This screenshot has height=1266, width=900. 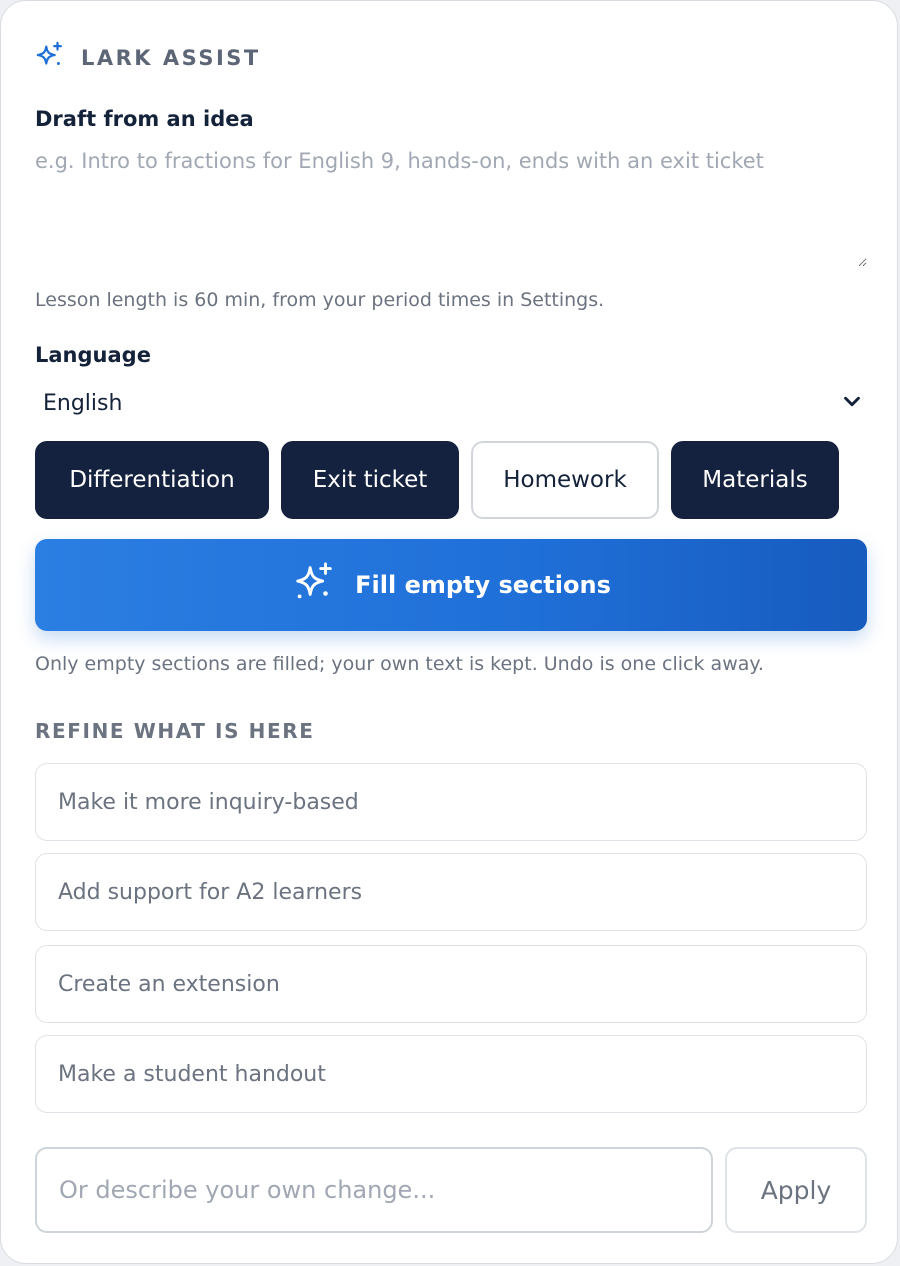 What do you see at coordinates (175, 731) in the screenshot?
I see `refine-section-title: REFINE WHAT IS HERE` at bounding box center [175, 731].